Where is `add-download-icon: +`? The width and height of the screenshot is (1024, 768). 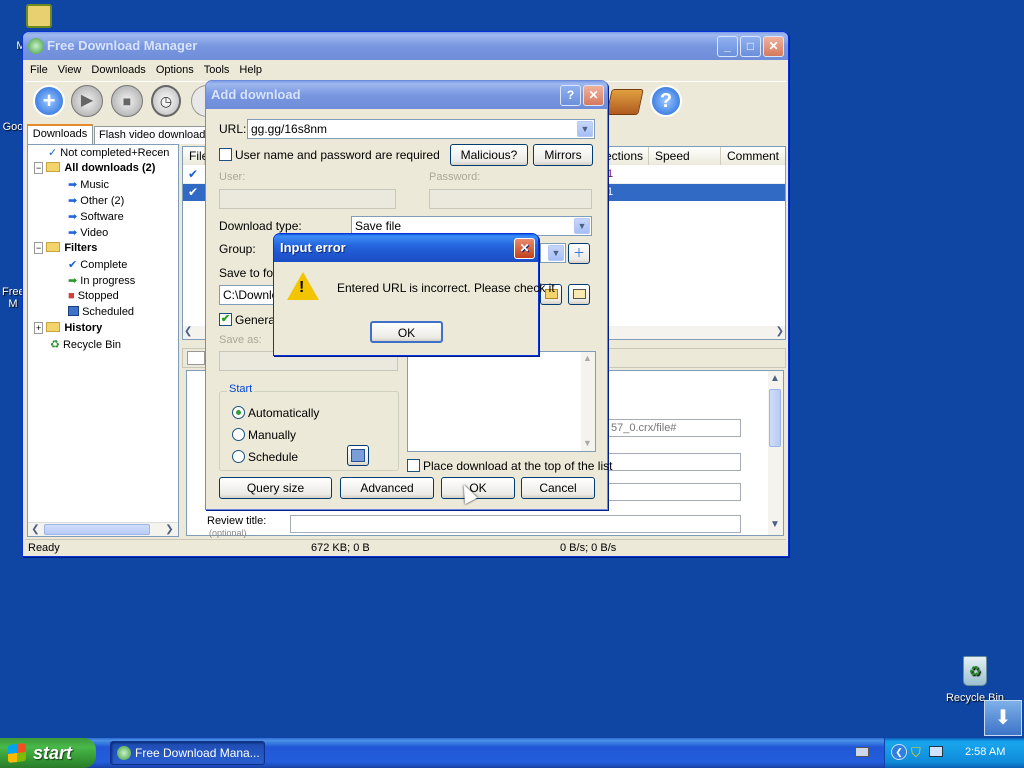 add-download-icon: + is located at coordinates (49, 101).